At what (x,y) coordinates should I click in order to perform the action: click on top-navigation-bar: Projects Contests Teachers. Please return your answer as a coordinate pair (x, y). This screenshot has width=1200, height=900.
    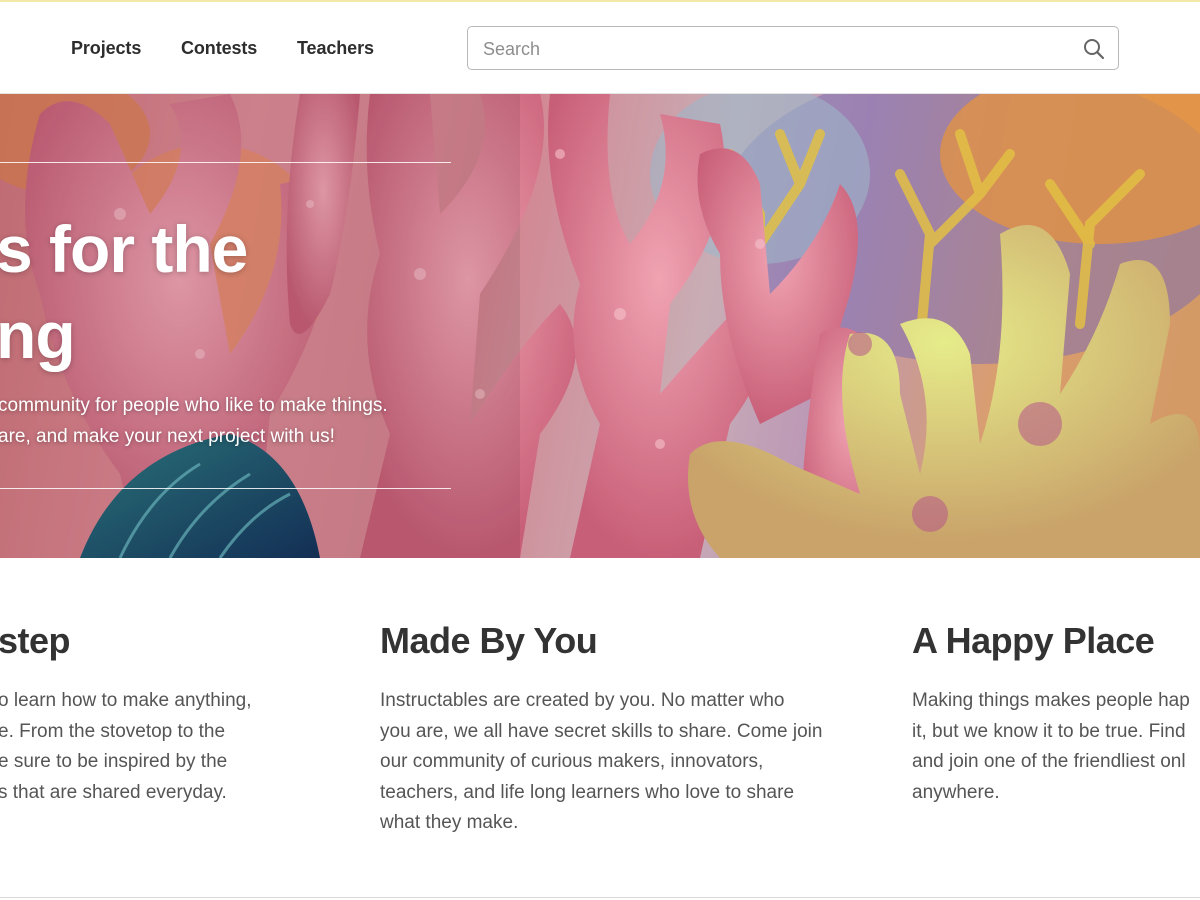
    Looking at the image, I should click on (600, 47).